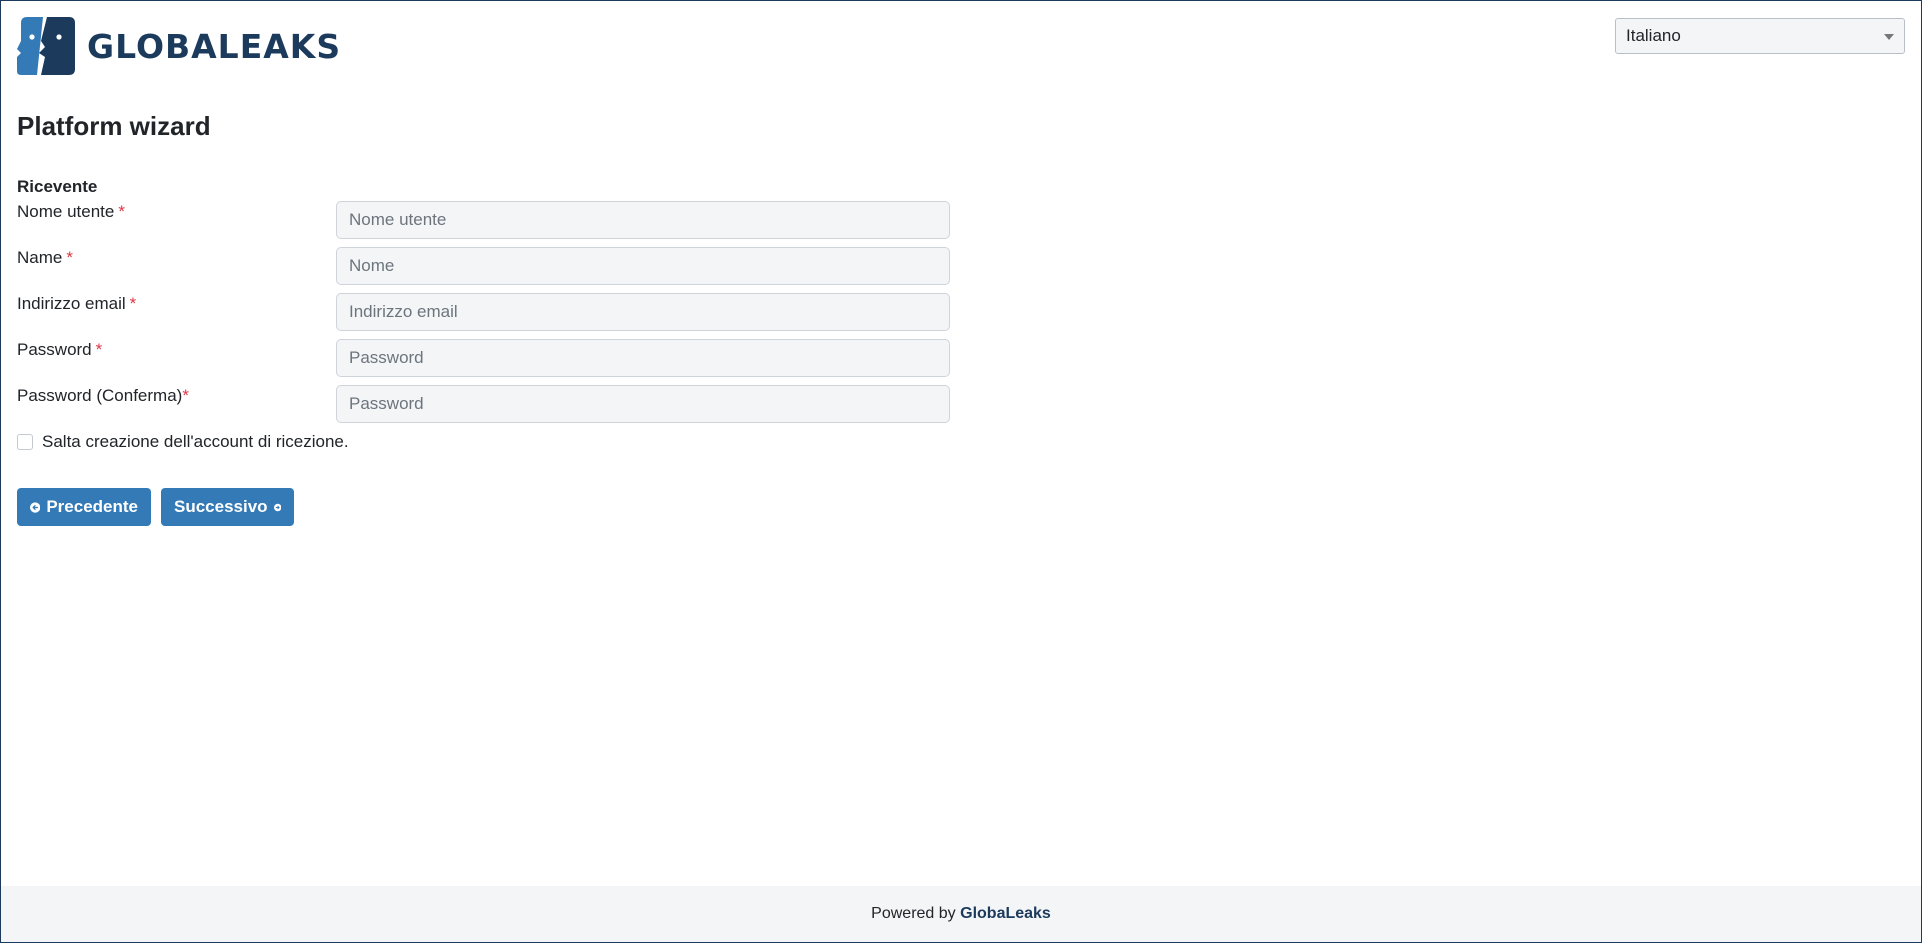 The height and width of the screenshot is (943, 1922). Describe the element at coordinates (66, 211) in the screenshot. I see `field-label-text: Nome utente` at that location.